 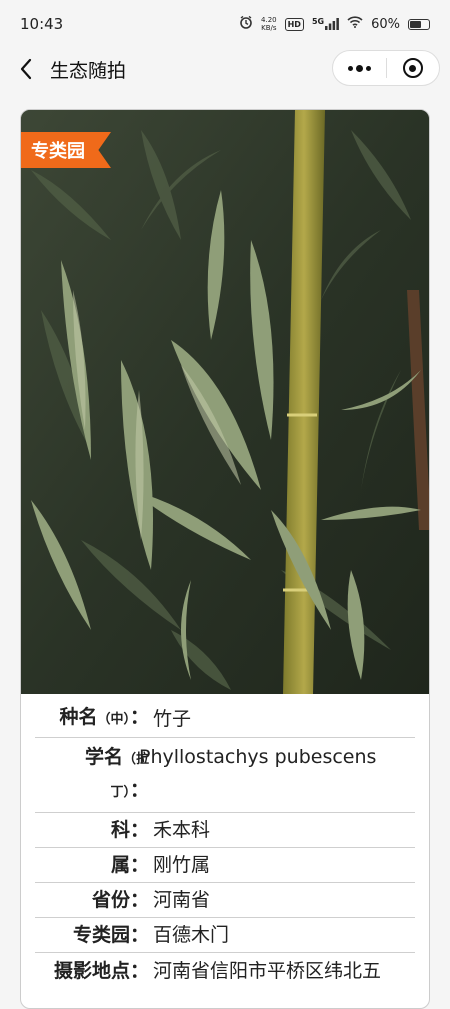 I want to click on info-label: 省份：, so click(x=92, y=900).